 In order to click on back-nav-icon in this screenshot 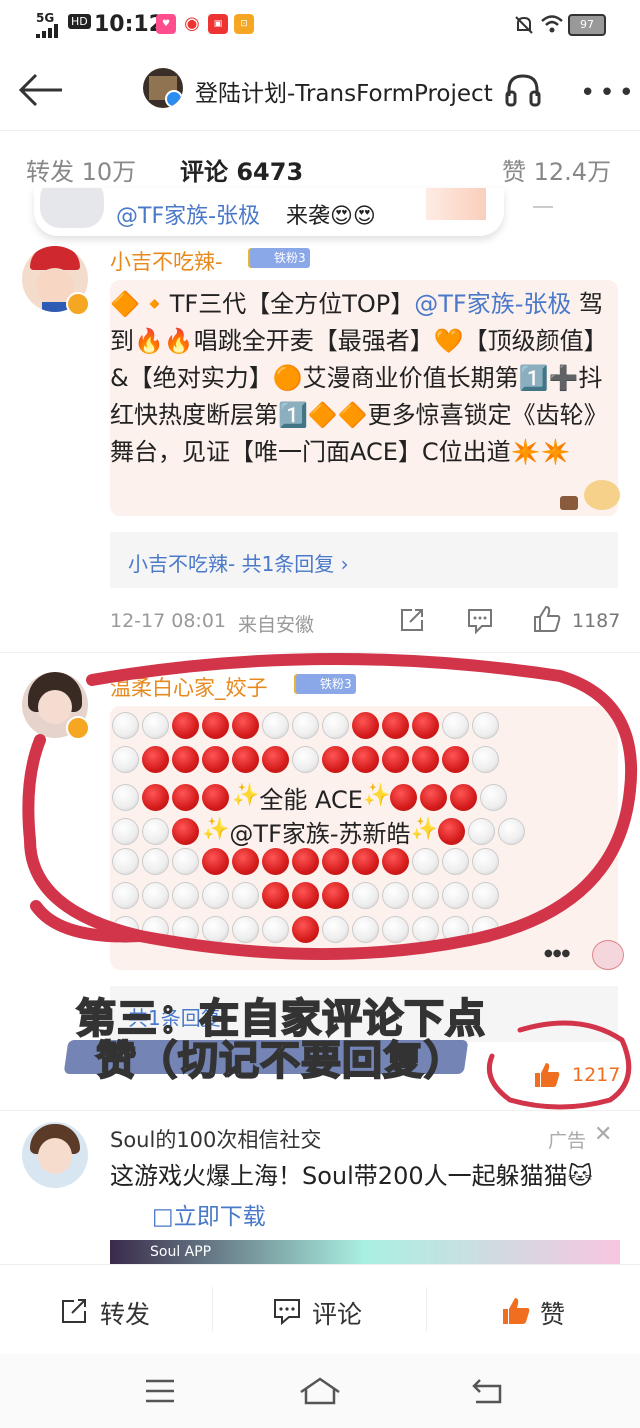, I will do `click(487, 1391)`.